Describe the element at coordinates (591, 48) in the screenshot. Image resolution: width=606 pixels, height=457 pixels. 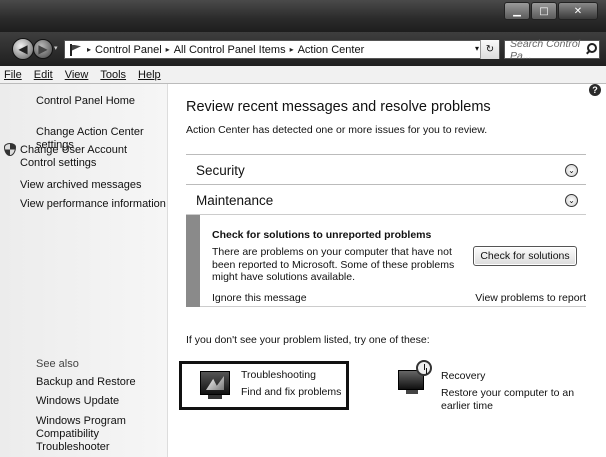
I see `search-icon` at that location.